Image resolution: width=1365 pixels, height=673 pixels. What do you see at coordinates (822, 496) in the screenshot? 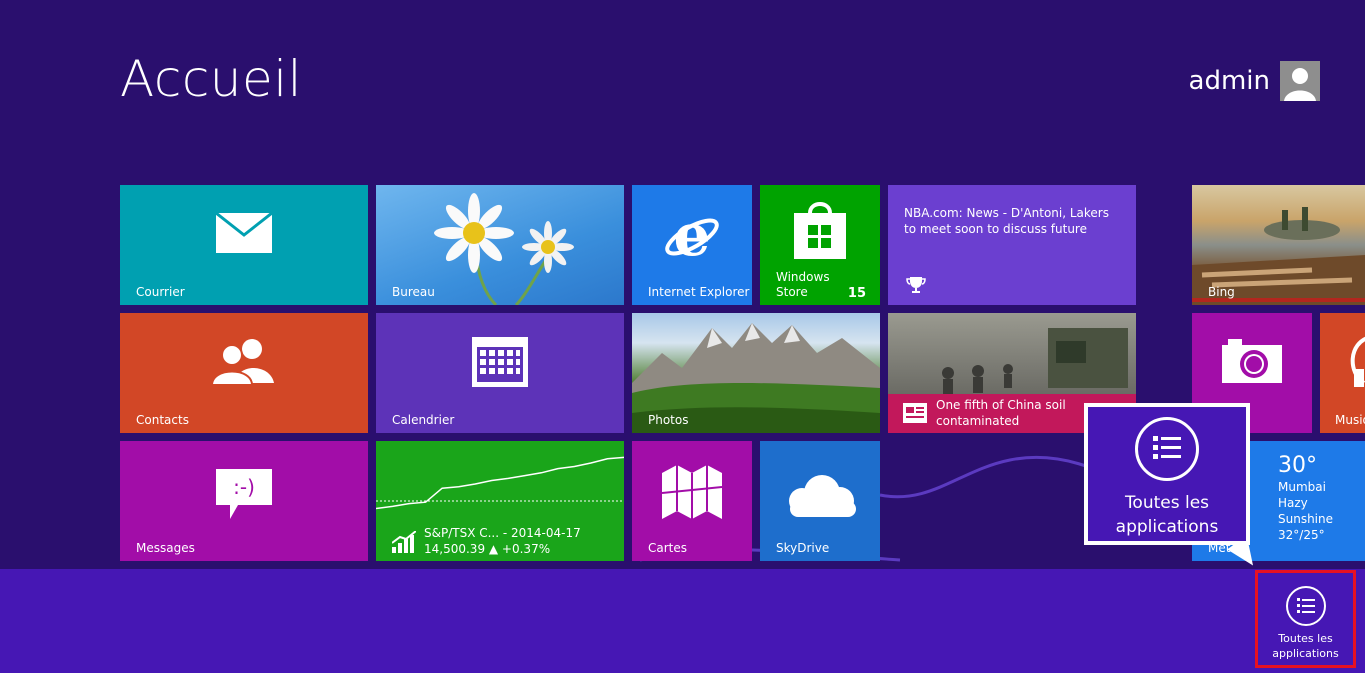
I see `cloud-icon` at bounding box center [822, 496].